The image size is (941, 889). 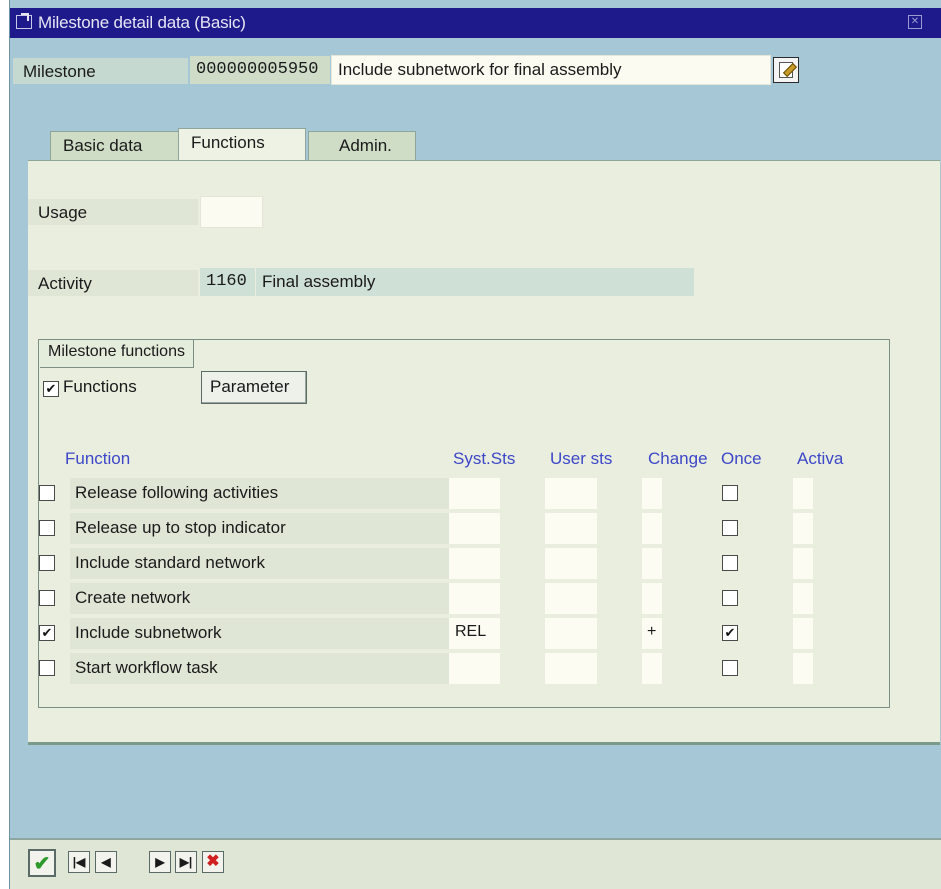 What do you see at coordinates (475, 23) in the screenshot?
I see `title-bar: Milestone detail data (Basic) ✕` at bounding box center [475, 23].